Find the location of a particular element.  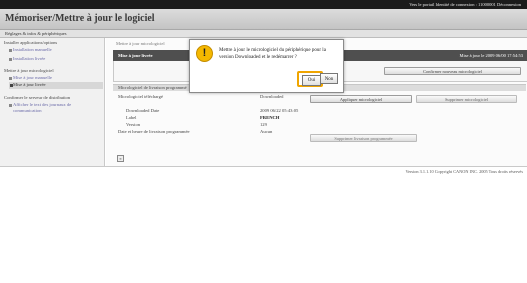

collapse-icon: ≡ is located at coordinates (120, 158).